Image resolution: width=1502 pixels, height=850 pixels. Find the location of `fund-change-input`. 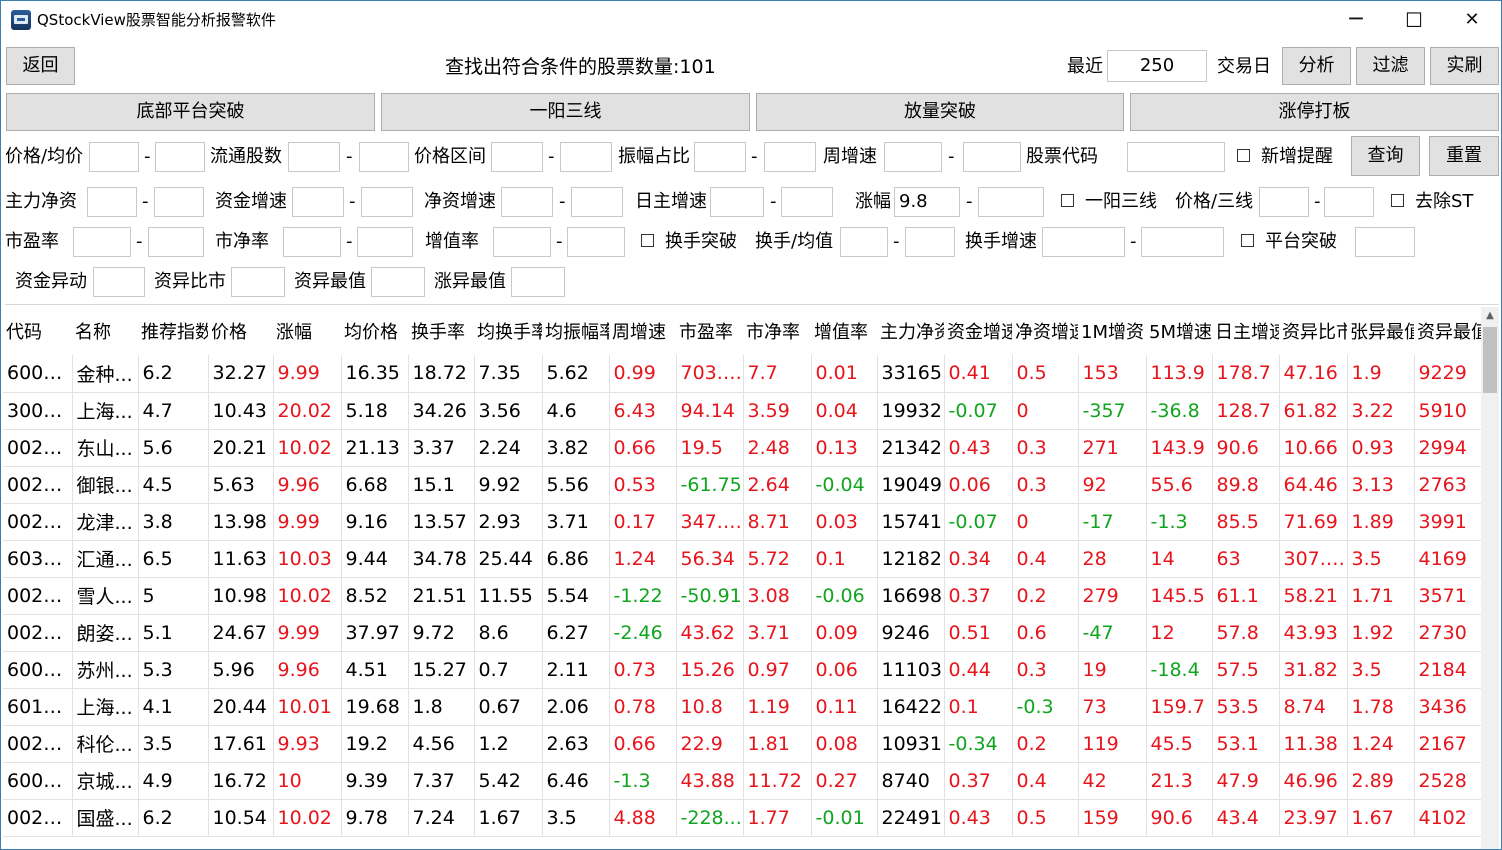

fund-change-input is located at coordinates (119, 282).